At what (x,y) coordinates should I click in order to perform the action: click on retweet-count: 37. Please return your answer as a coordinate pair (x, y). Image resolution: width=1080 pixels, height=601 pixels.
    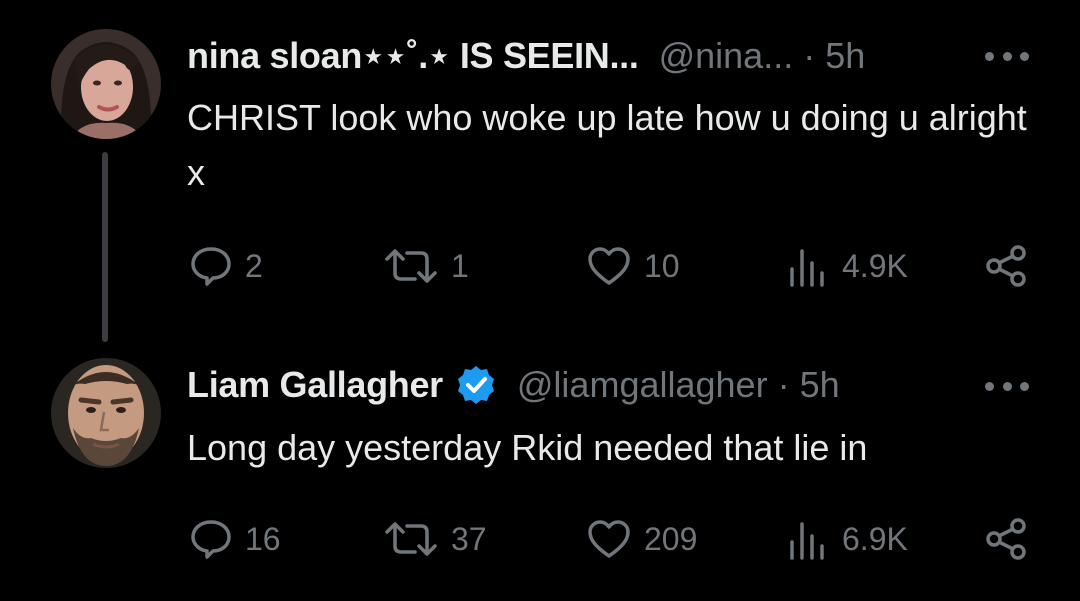
    Looking at the image, I should click on (469, 538).